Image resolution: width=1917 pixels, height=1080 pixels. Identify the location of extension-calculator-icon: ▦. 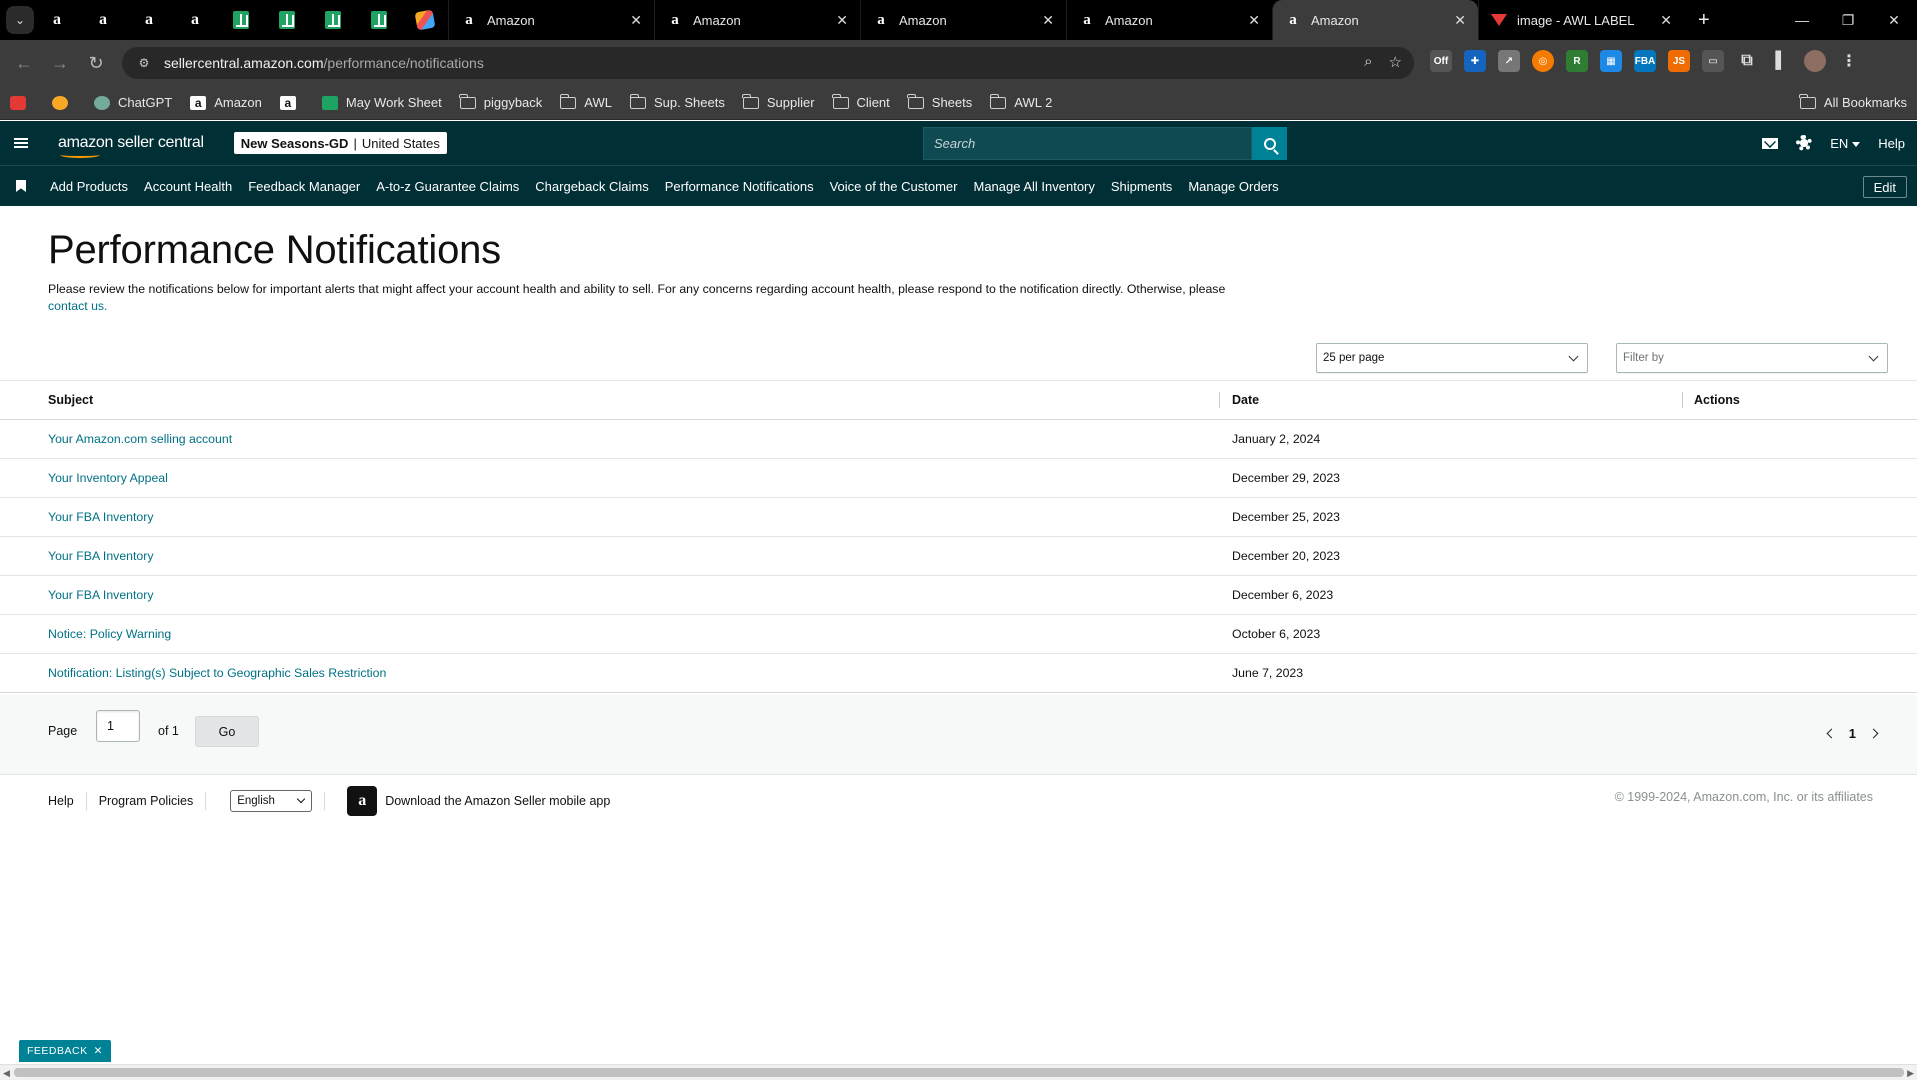
(1611, 61).